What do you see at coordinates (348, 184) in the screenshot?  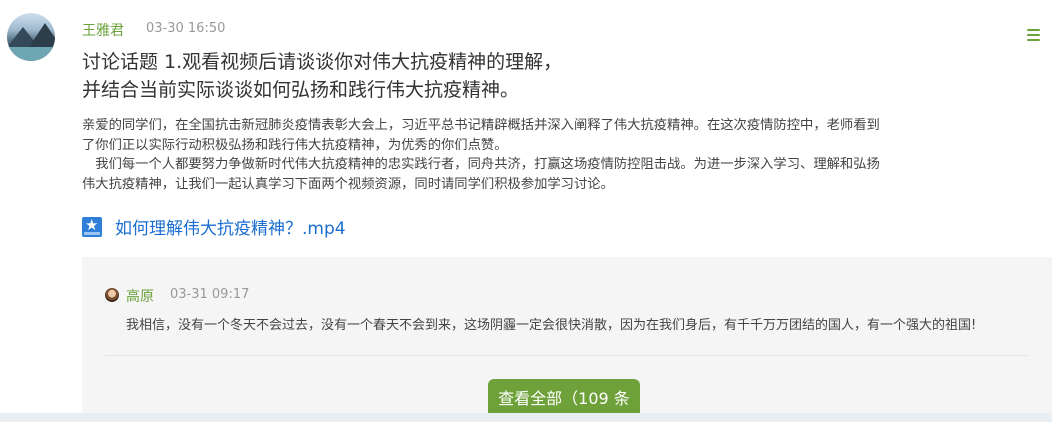 I see `body-line: 伟大抗疫精神，让我们一起认真学习下面两个视频资源，同时请同学们积极参加学习讨论。` at bounding box center [348, 184].